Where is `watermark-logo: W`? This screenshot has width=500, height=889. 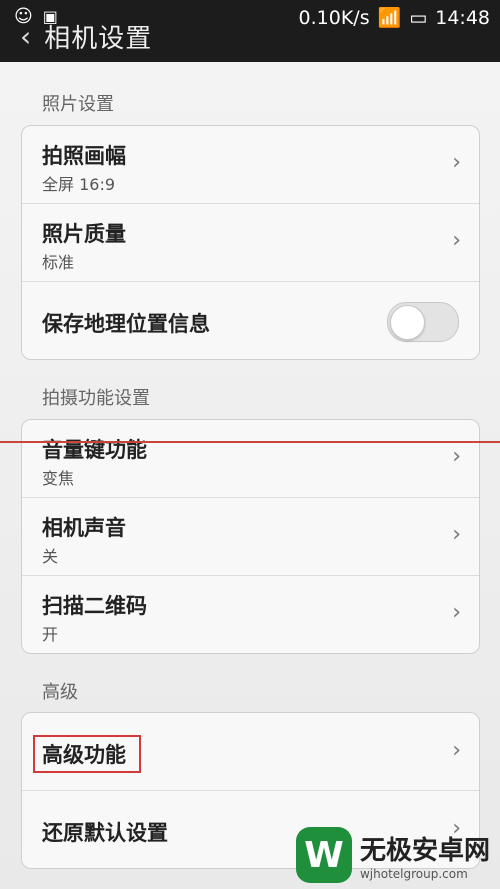
watermark-logo: W is located at coordinates (323, 855).